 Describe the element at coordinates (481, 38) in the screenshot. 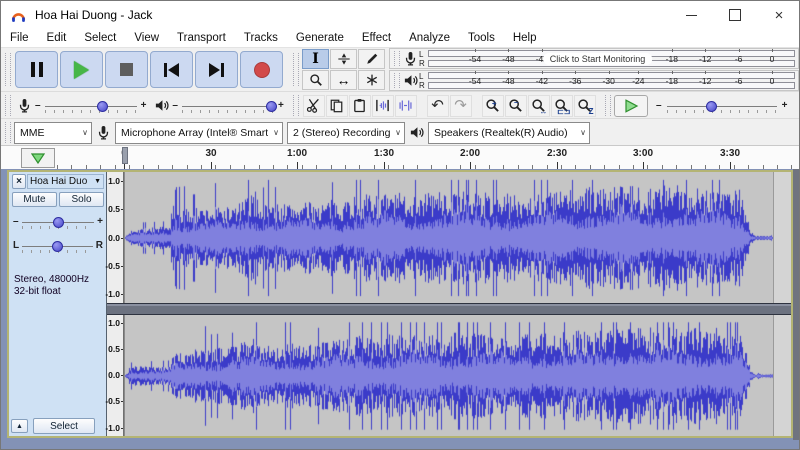

I see `menu-tools: Tools` at that location.